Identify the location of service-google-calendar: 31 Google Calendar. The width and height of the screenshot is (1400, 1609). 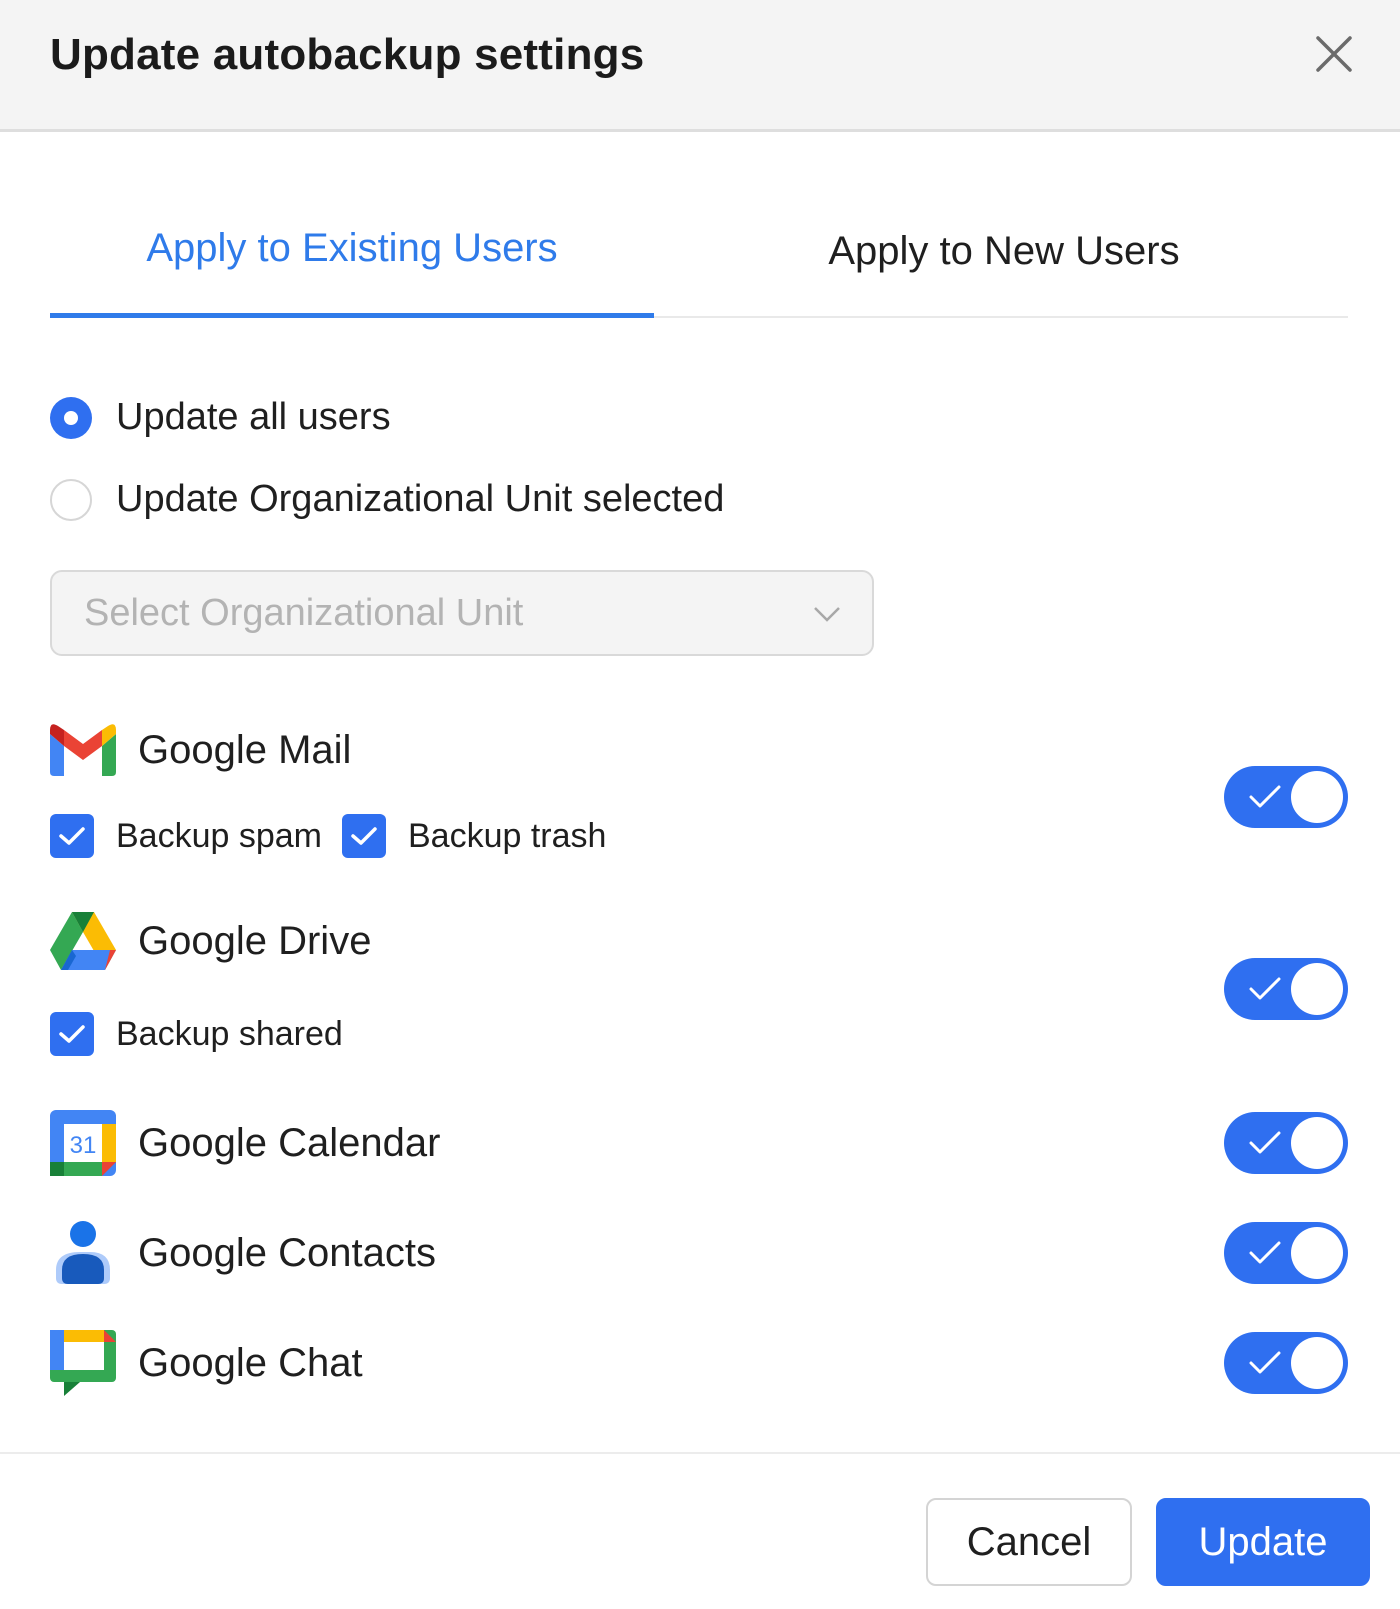
(245, 1143).